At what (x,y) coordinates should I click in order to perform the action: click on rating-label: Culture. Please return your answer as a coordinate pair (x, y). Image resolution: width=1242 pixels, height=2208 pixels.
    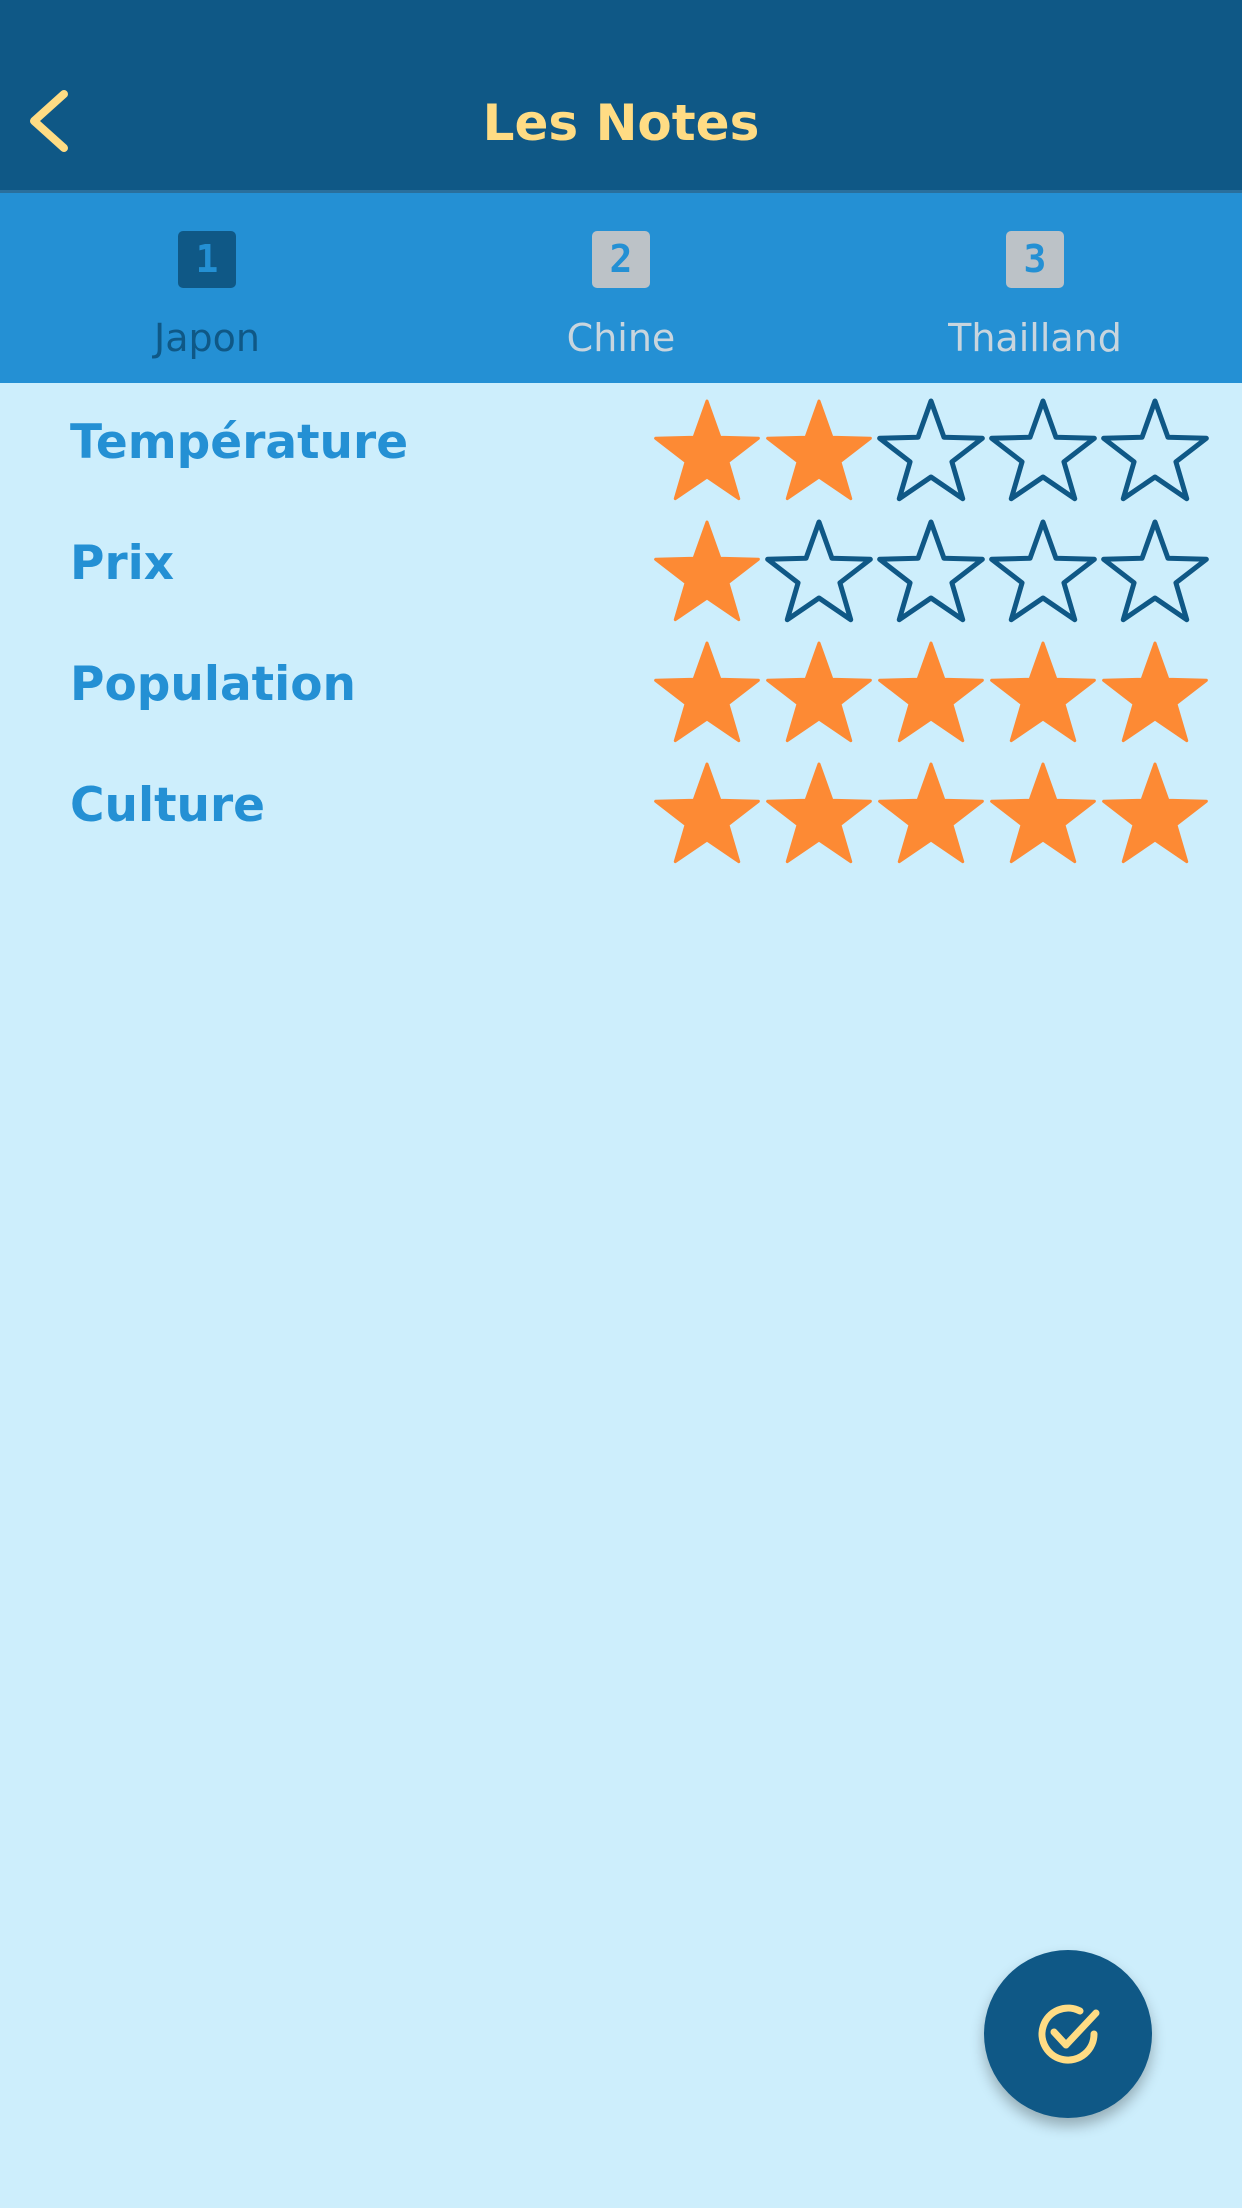
    Looking at the image, I should click on (168, 805).